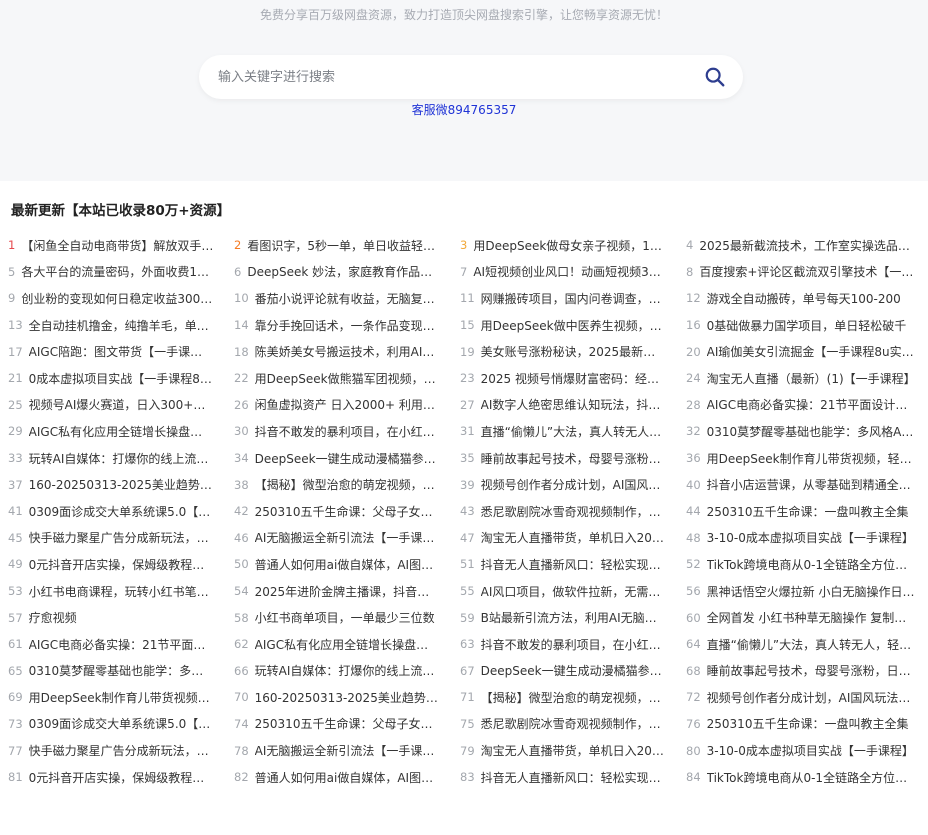 The width and height of the screenshot is (928, 835). I want to click on list-item: 29 AIGC私有化应用全链增长操盘手实战营, so click(113, 431).